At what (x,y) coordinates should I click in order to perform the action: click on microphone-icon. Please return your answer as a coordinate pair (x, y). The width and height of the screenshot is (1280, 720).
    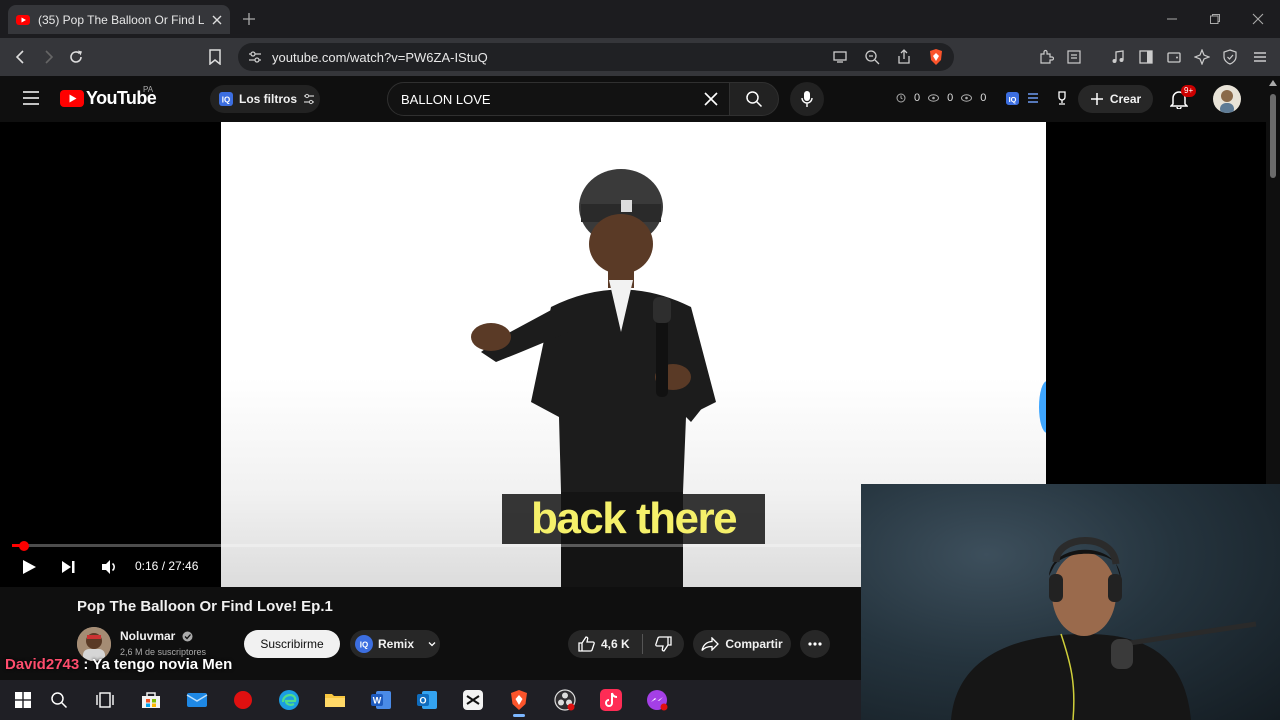
    Looking at the image, I should click on (807, 99).